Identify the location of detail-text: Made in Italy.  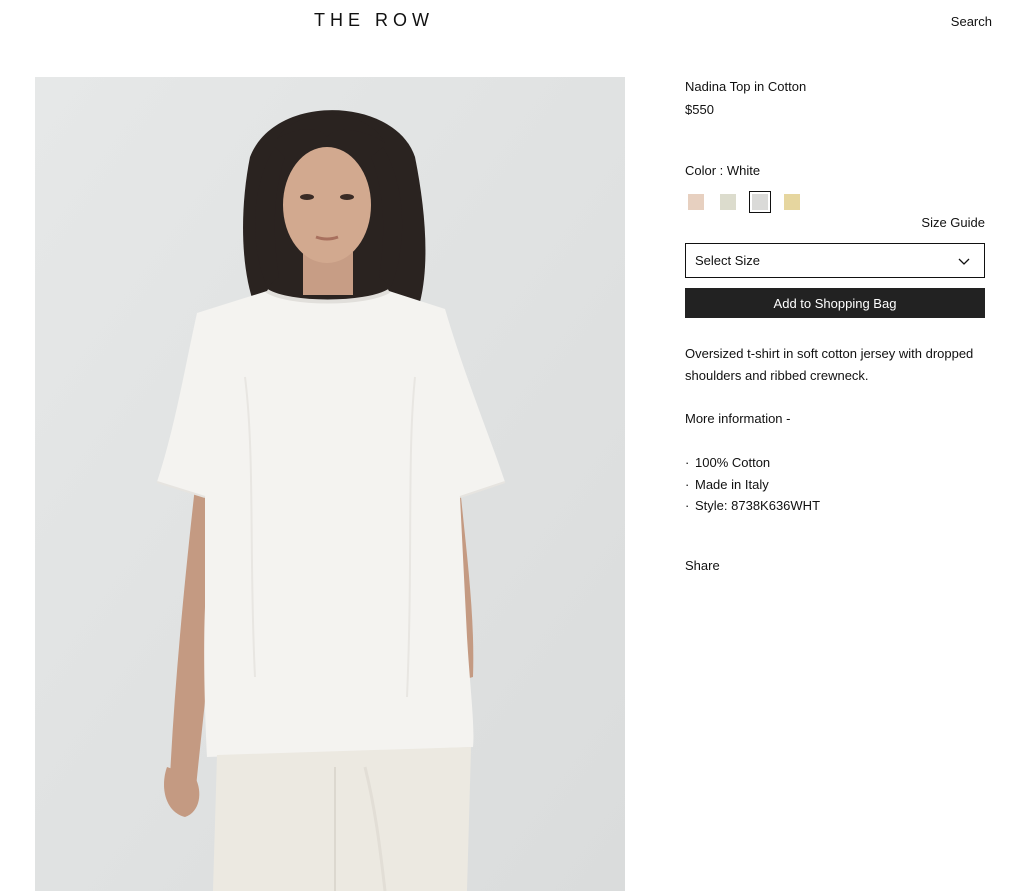
(732, 484).